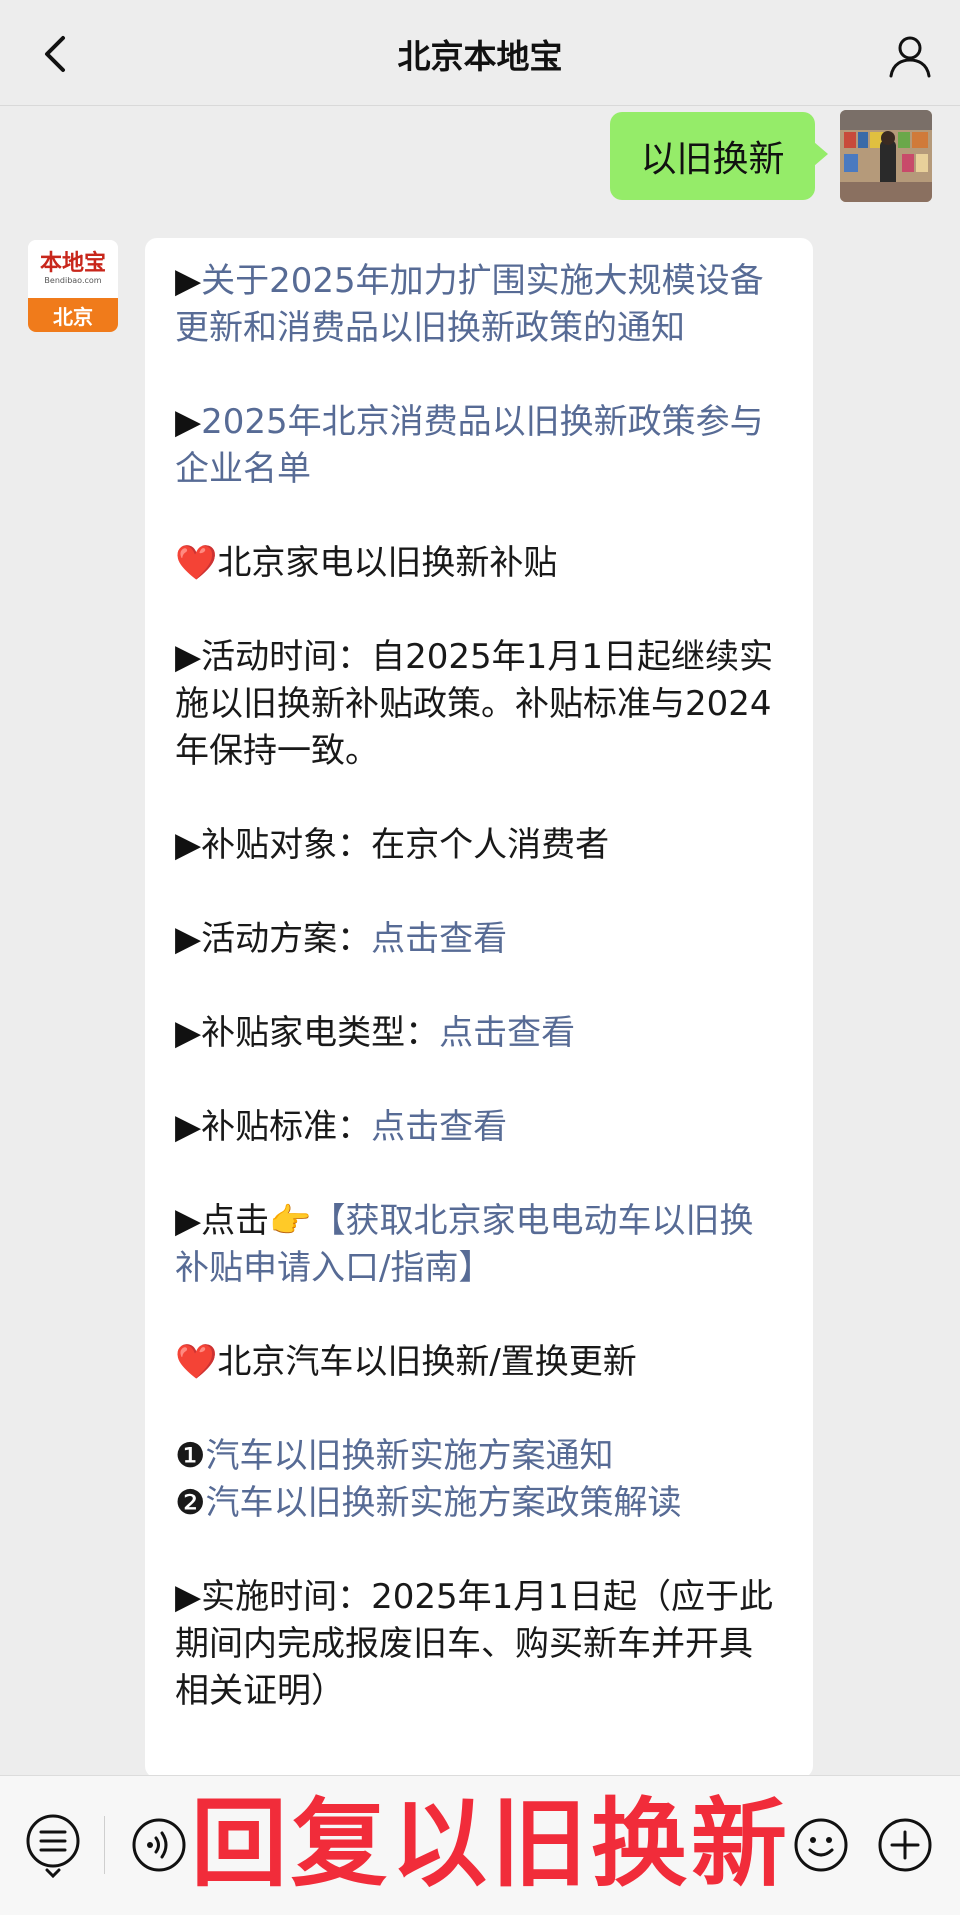  I want to click on activity-plan-link: 点击查看, so click(439, 939).